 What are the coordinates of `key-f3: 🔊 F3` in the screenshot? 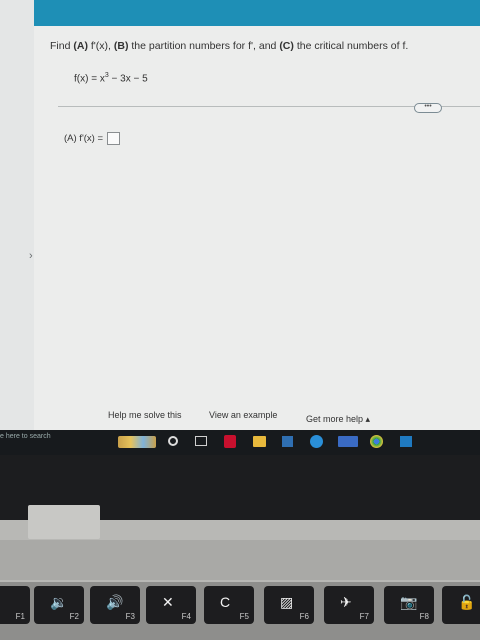 It's located at (115, 605).